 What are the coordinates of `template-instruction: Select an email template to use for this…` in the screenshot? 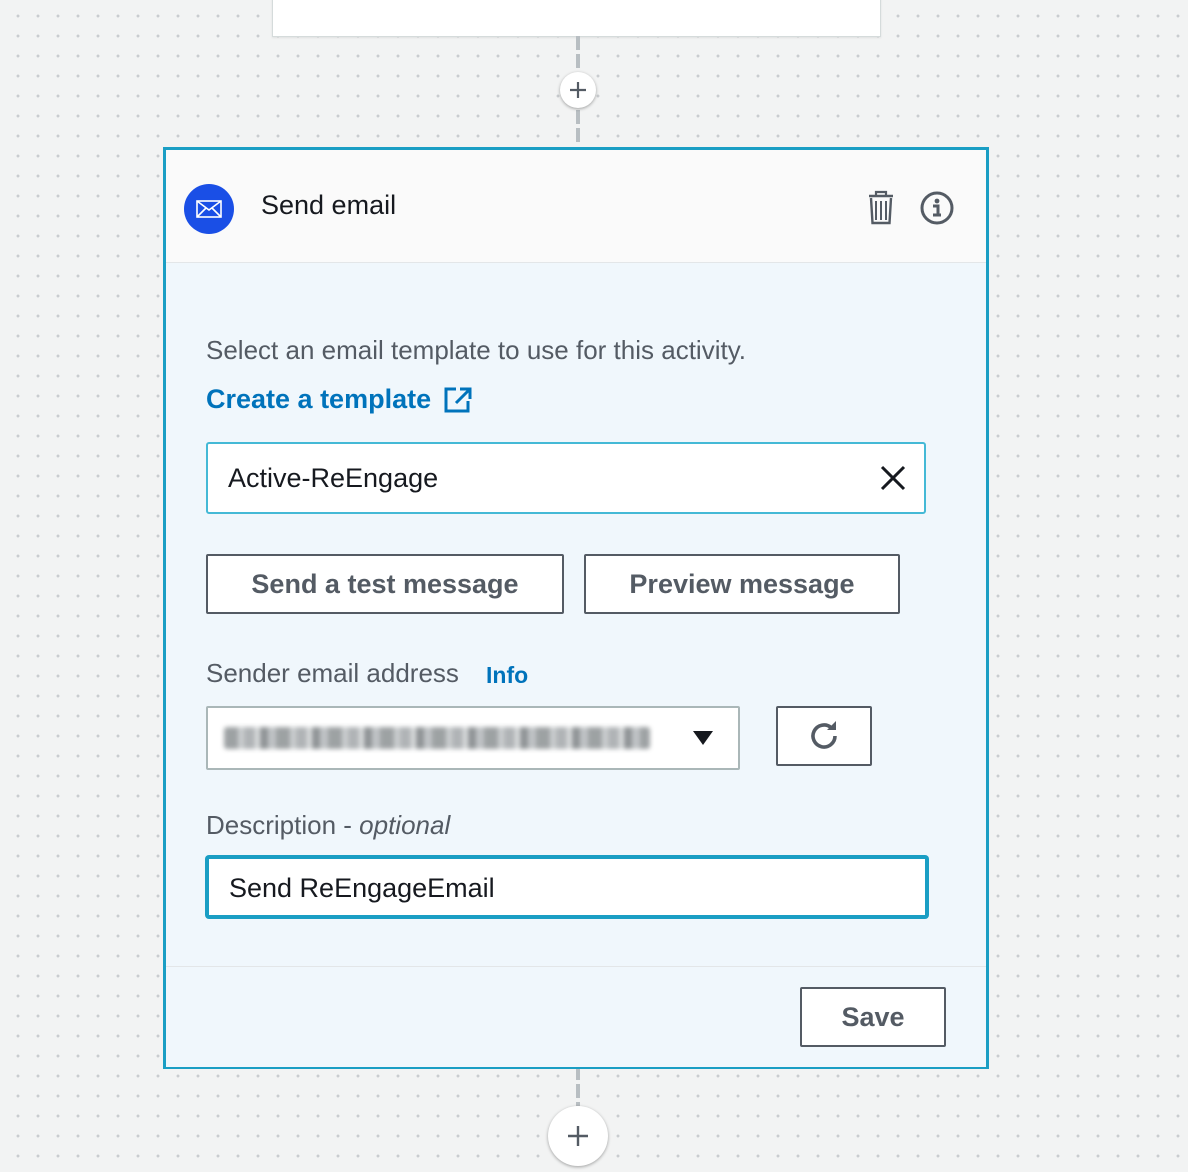 It's located at (476, 350).